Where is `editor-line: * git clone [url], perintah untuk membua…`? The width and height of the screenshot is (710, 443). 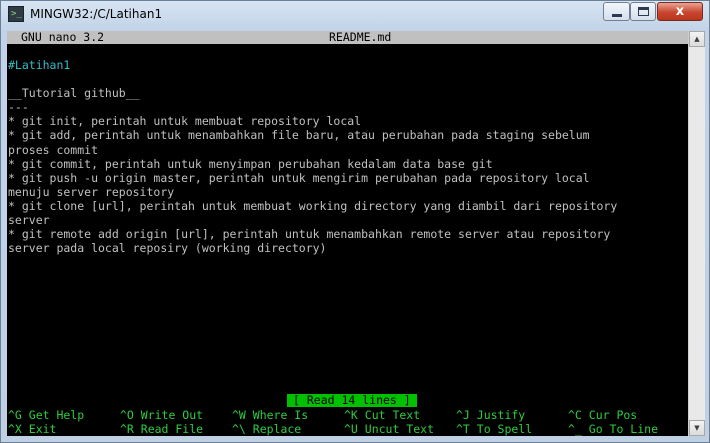 editor-line: * git clone [url], perintah untuk membua… is located at coordinates (313, 205).